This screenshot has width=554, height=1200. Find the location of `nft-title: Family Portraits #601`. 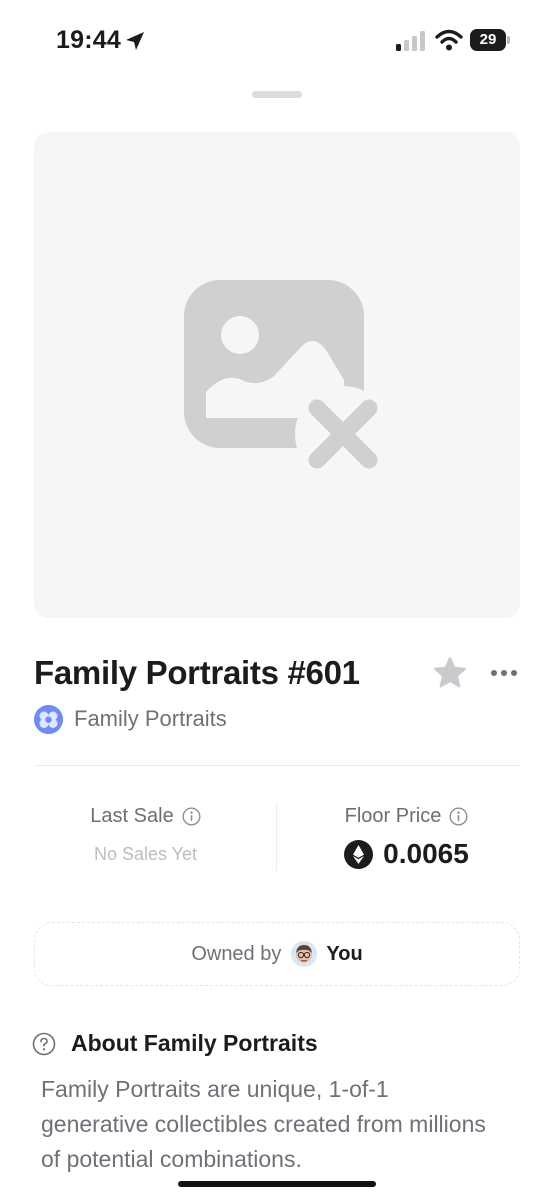

nft-title: Family Portraits #601 is located at coordinates (197, 672).